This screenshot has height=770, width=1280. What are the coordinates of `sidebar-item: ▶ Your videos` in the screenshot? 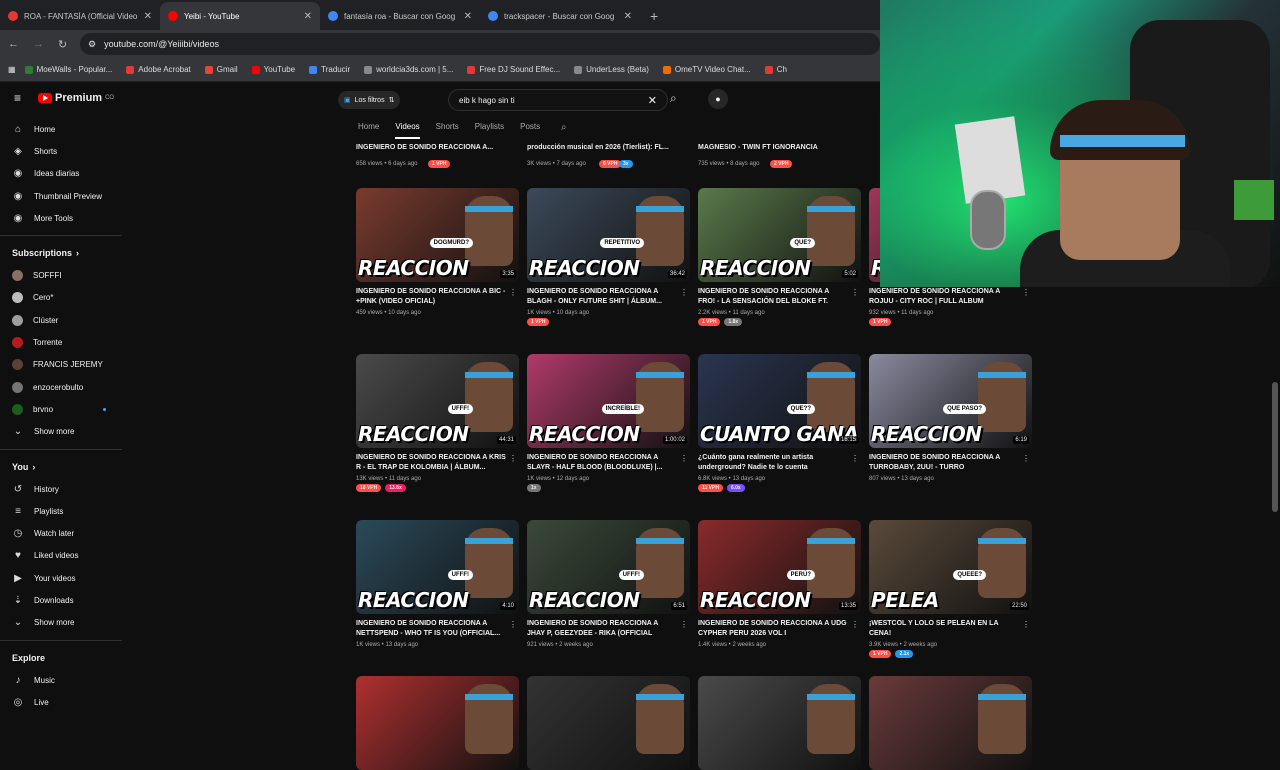 It's located at (61, 578).